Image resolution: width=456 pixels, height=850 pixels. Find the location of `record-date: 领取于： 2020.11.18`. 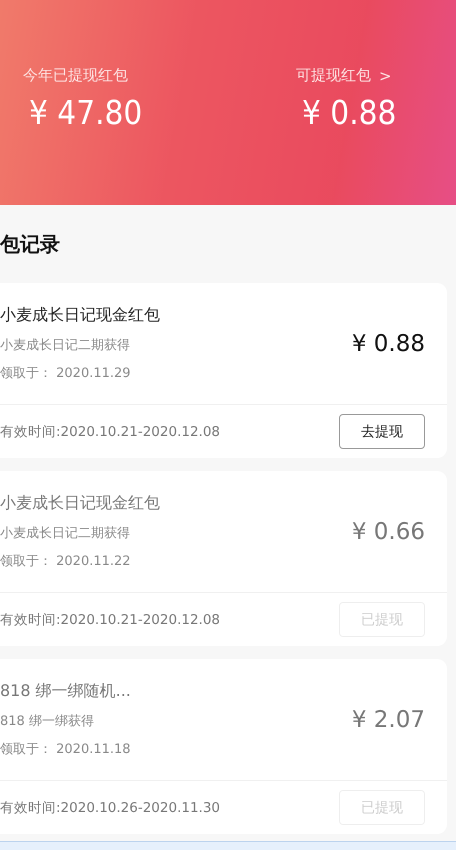

record-date: 领取于： 2020.11.18 is located at coordinates (65, 749).